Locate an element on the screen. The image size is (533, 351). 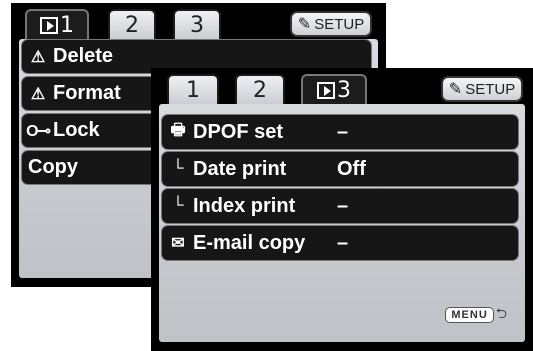
menu-return-button: MENU ⮌ is located at coordinates (476, 315).